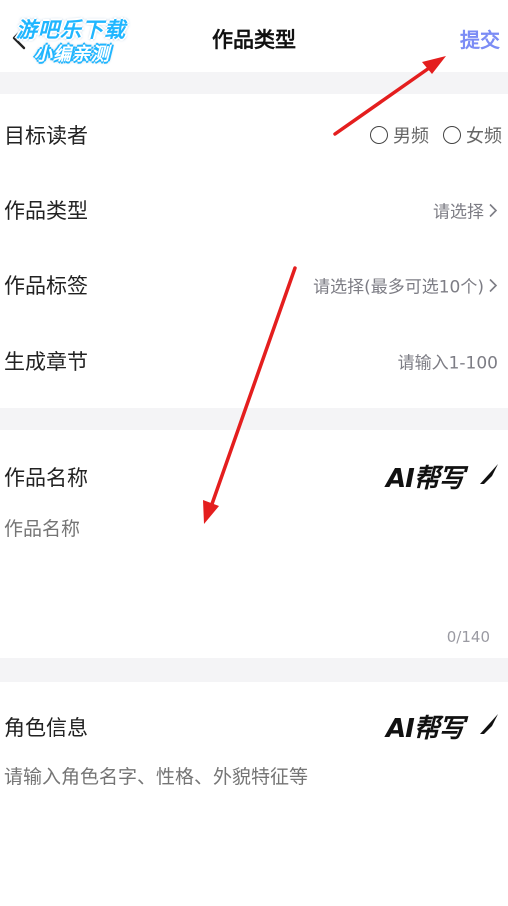 This screenshot has width=508, height=906. Describe the element at coordinates (46, 211) in the screenshot. I see `work-type-label: 作品类型` at that location.